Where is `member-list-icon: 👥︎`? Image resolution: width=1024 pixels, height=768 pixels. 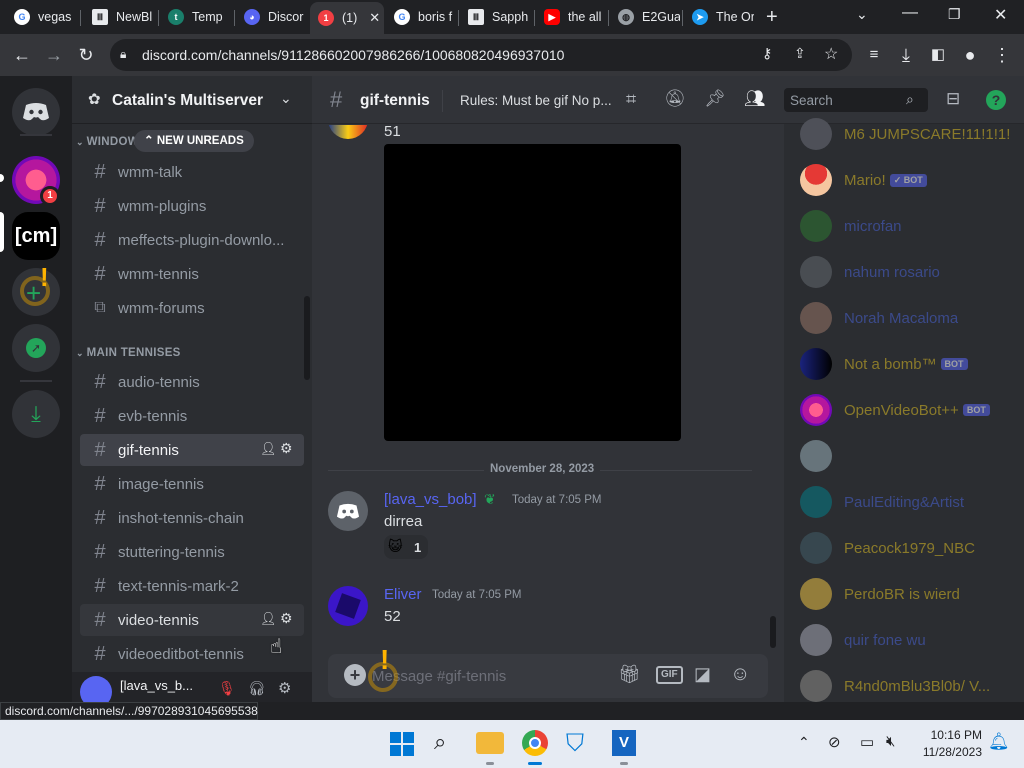
member-list-icon: 👥︎ is located at coordinates (755, 99).